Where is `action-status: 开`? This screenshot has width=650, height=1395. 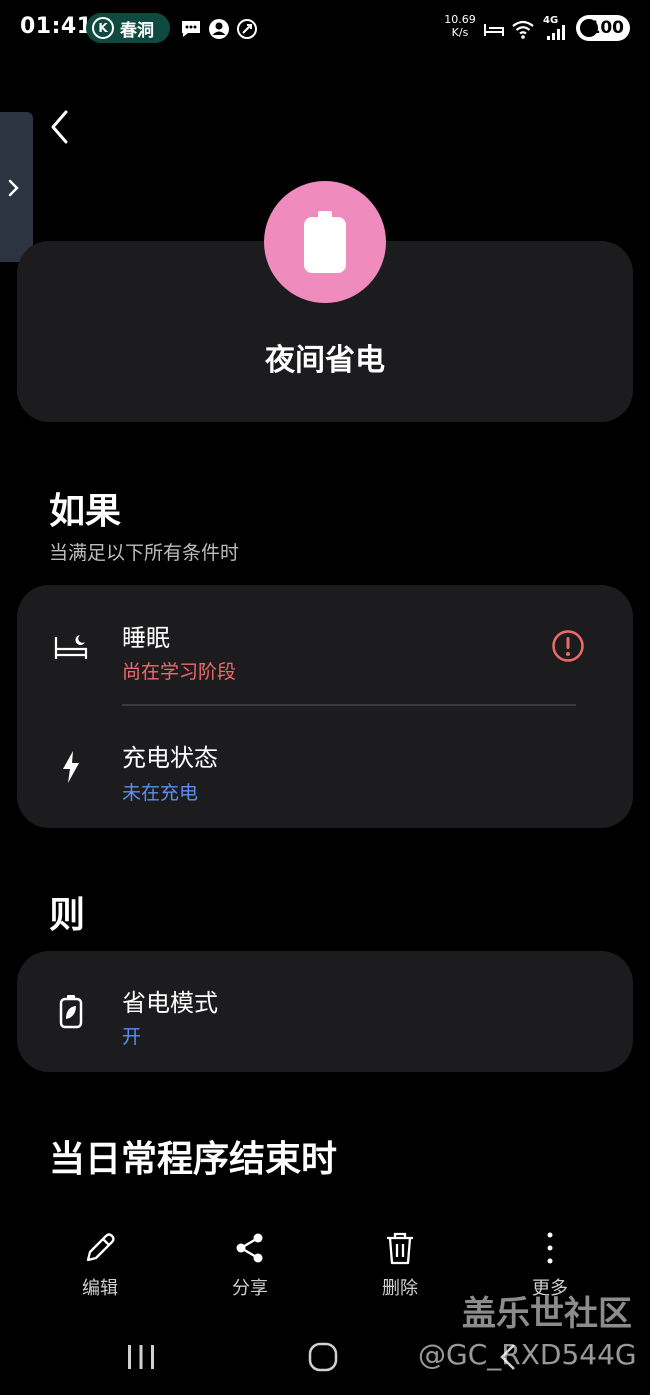
action-status: 开 is located at coordinates (132, 1037).